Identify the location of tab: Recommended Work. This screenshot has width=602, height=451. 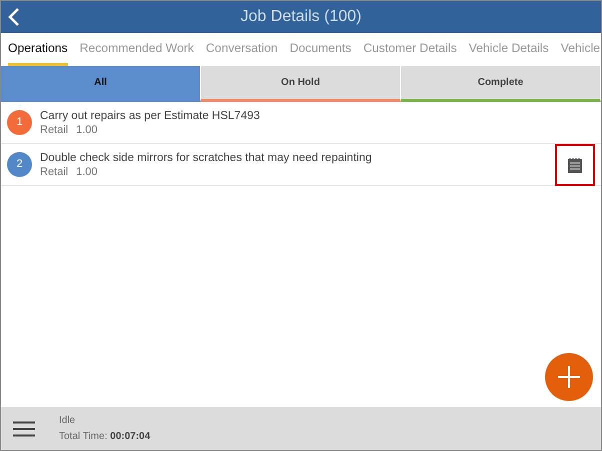
(137, 49).